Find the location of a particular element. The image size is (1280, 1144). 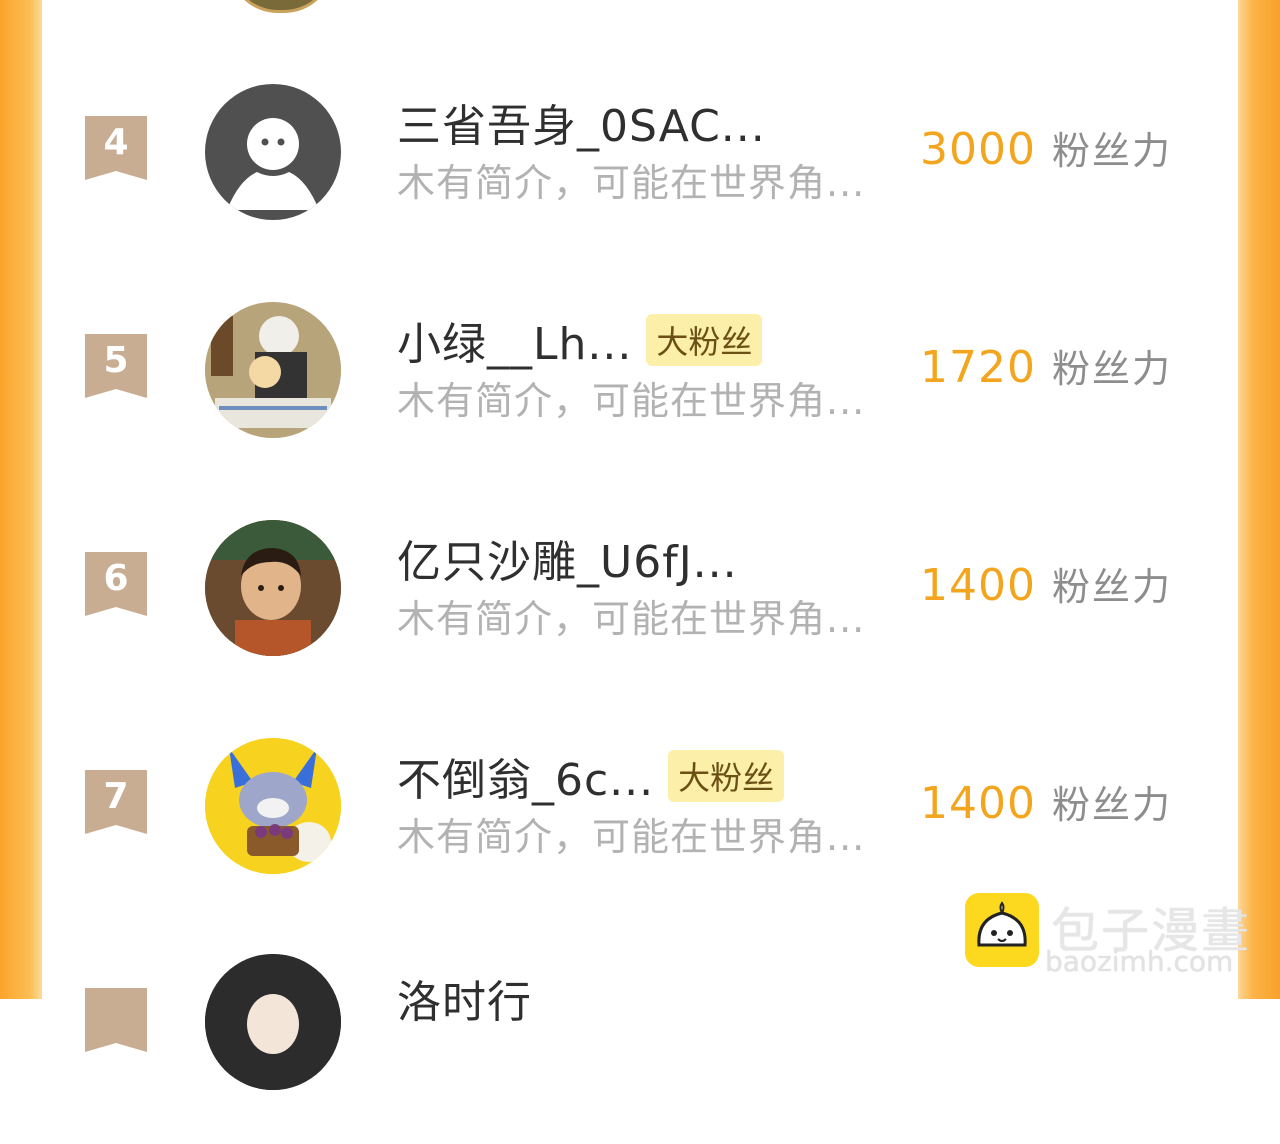

bun-logo-icon is located at coordinates (1002, 930).